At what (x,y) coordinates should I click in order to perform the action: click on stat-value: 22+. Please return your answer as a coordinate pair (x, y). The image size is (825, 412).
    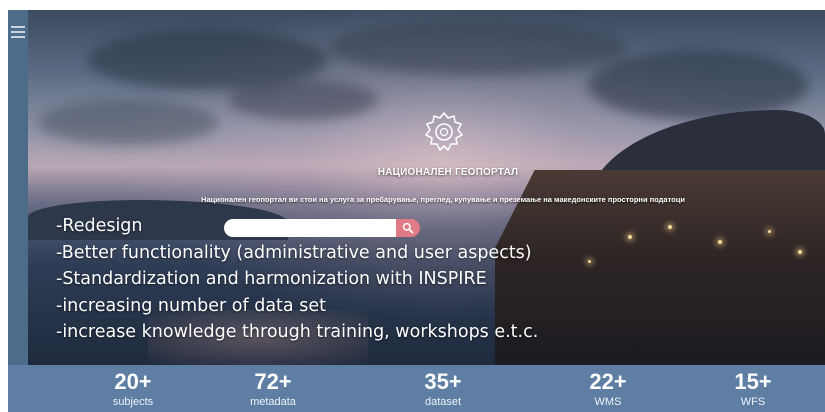
    Looking at the image, I should click on (608, 381).